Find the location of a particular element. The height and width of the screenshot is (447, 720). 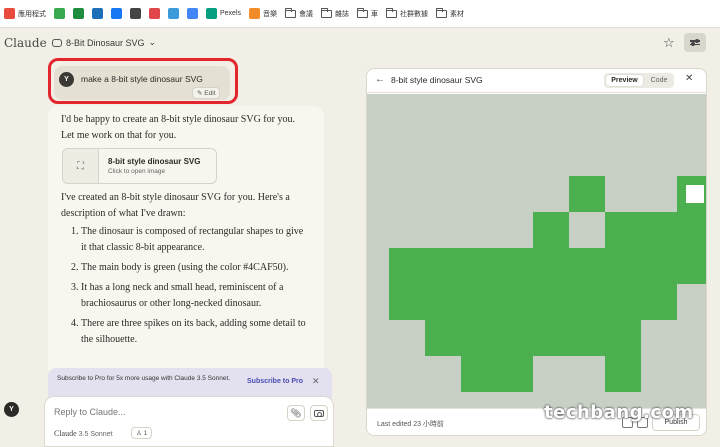

tab-code: Code is located at coordinates (659, 80).